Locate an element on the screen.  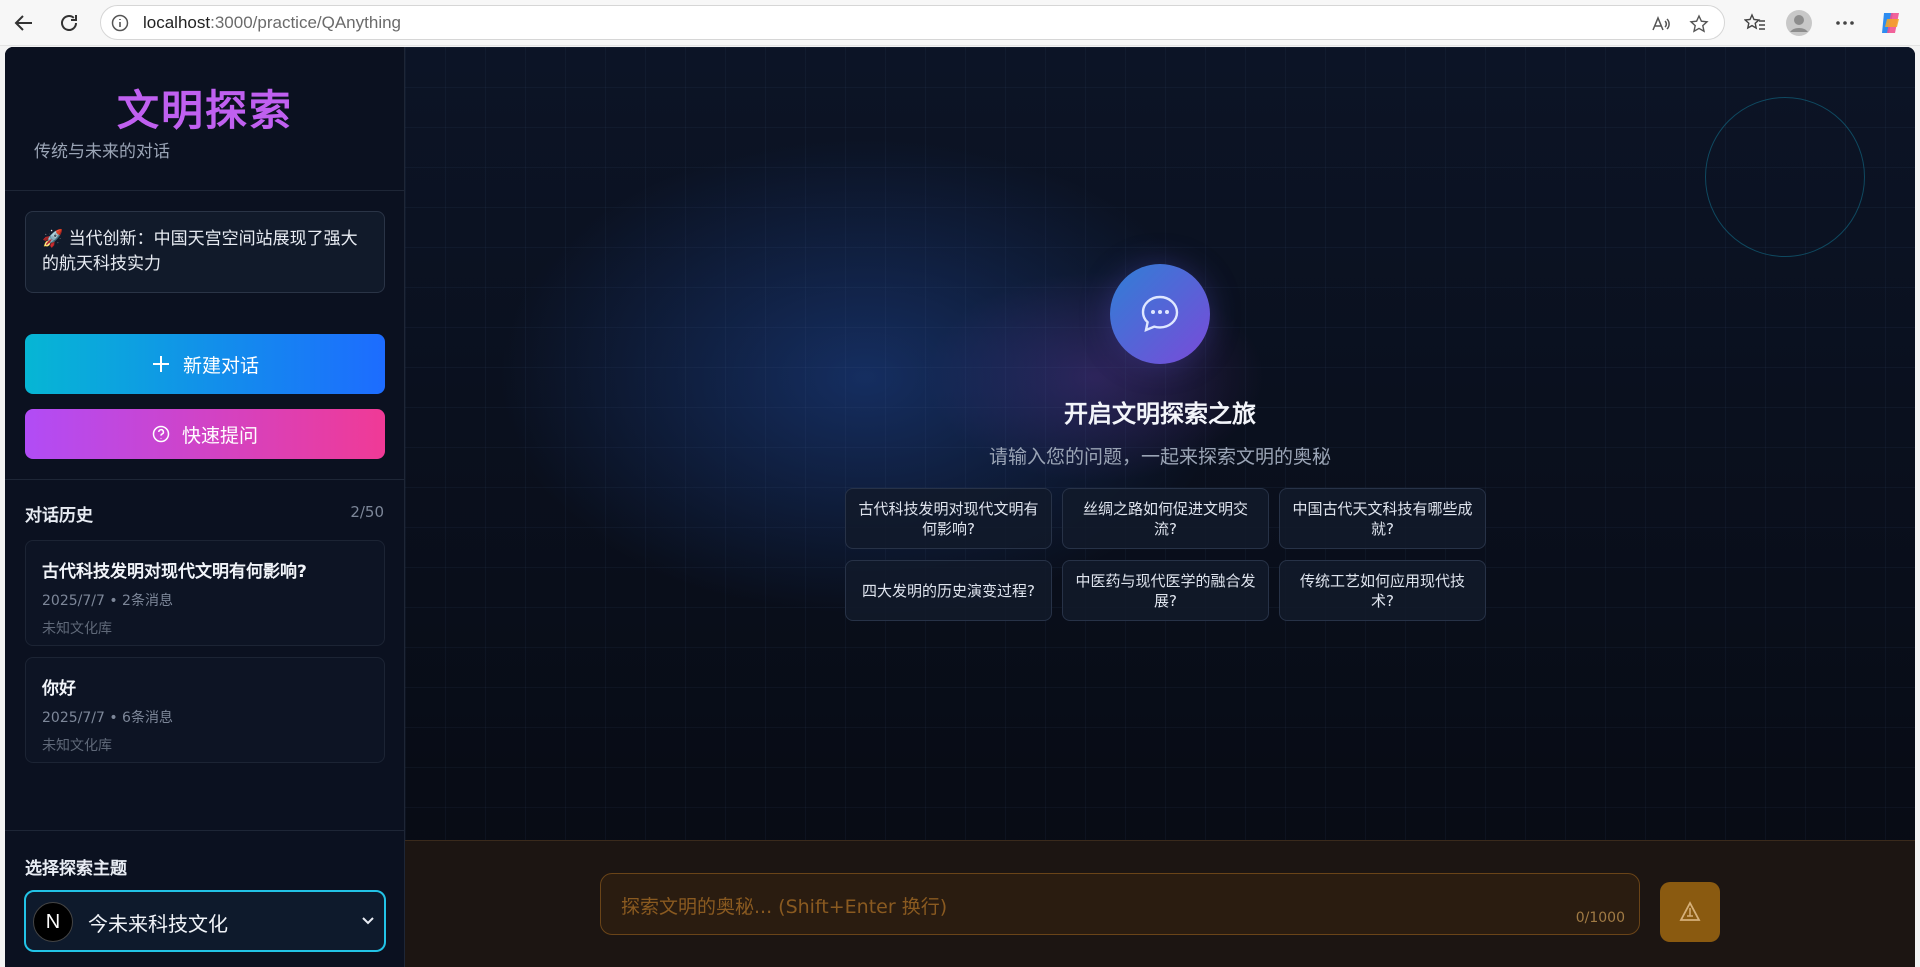
suggestion-chip: 丝绸之路如何促进文明交流? is located at coordinates (1165, 518).